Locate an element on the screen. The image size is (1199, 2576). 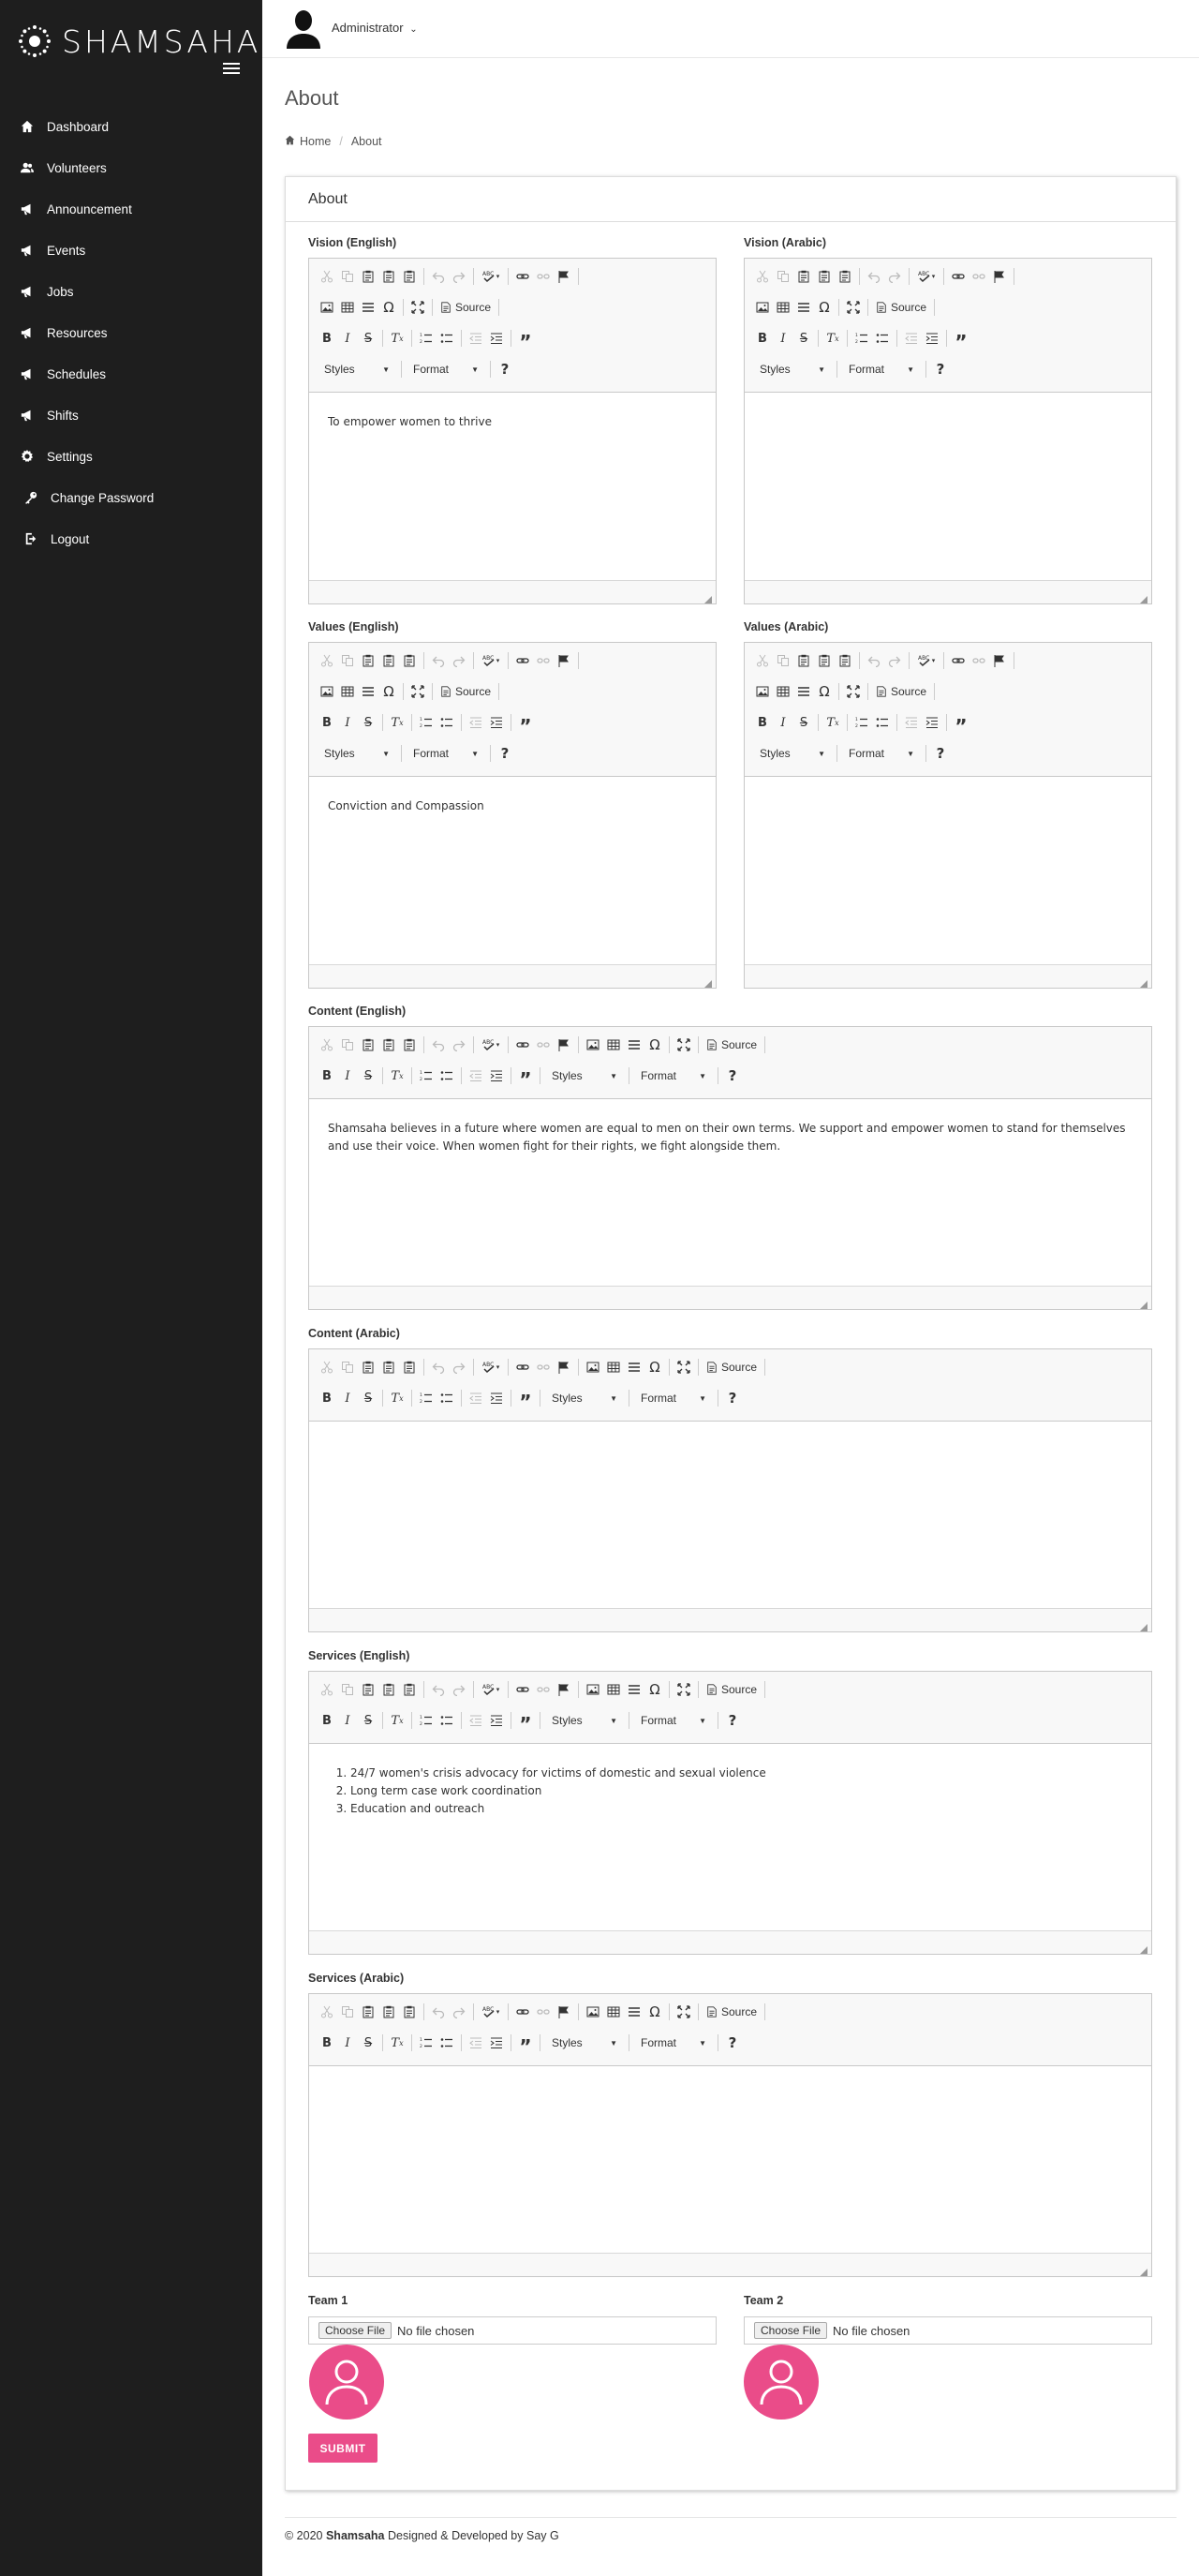
logo: SHAMSAHA is located at coordinates (138, 41).